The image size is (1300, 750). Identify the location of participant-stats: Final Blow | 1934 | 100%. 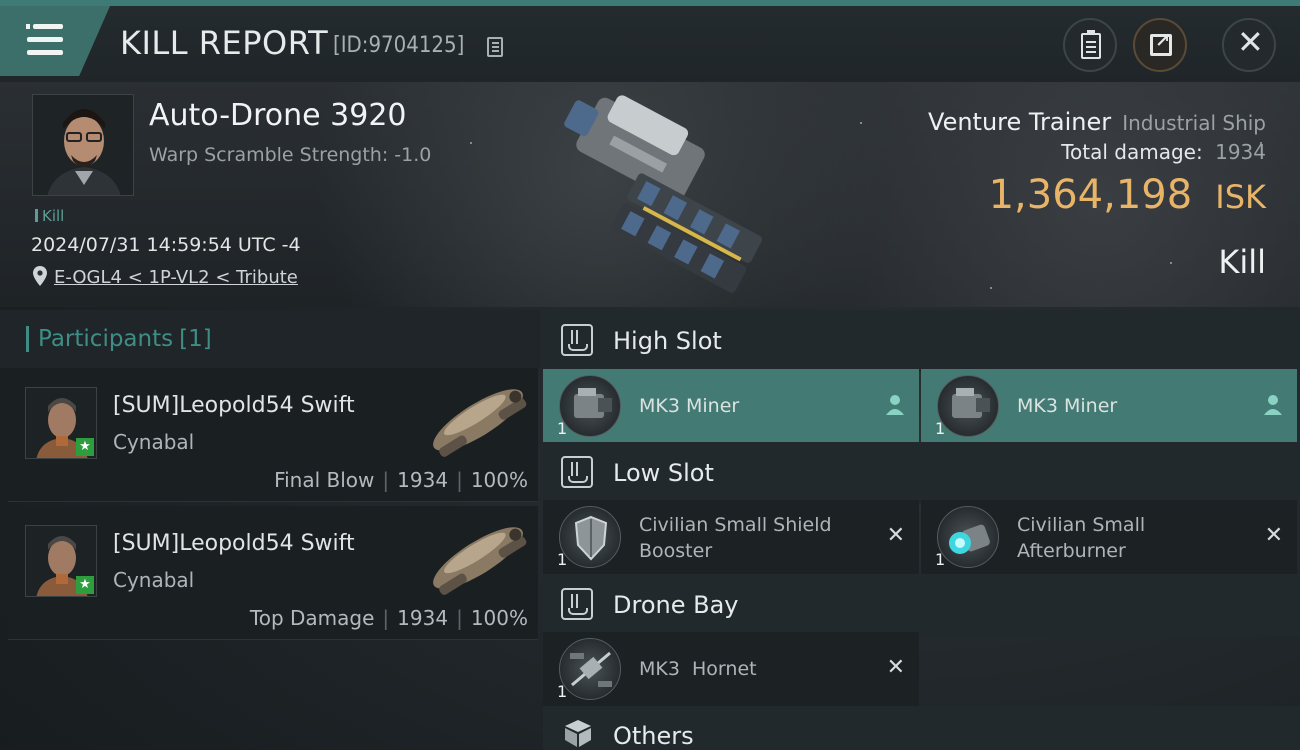
(401, 480).